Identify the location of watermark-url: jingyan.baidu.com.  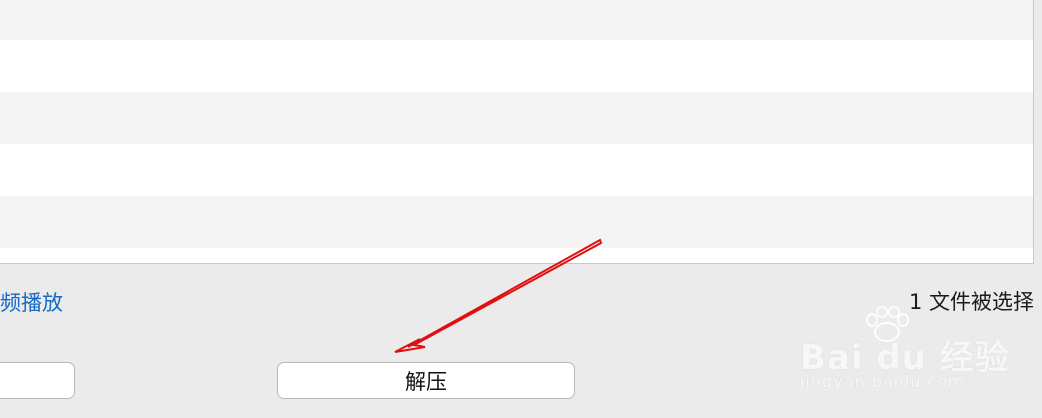
(882, 381).